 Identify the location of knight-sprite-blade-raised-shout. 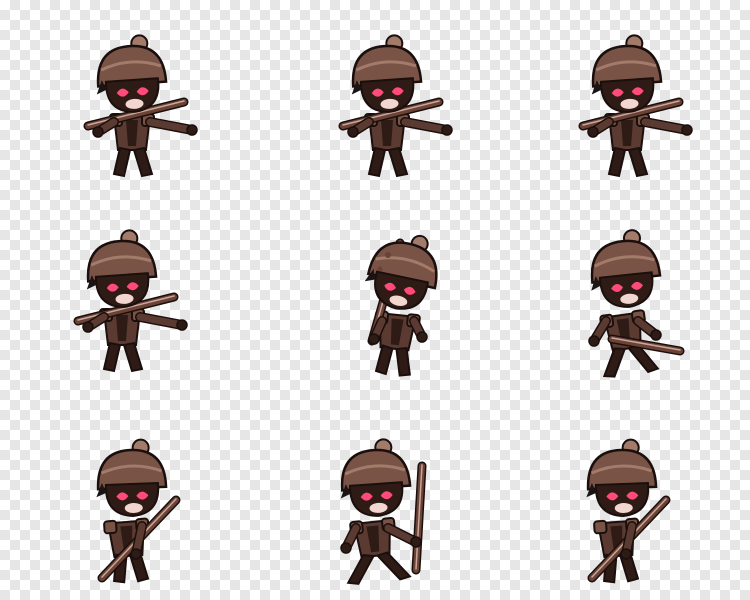
(401, 305).